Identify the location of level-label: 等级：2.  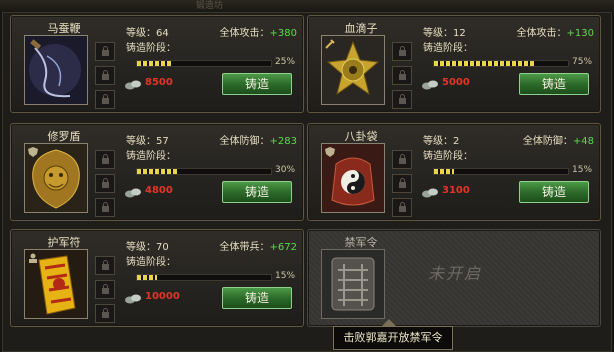
(441, 141).